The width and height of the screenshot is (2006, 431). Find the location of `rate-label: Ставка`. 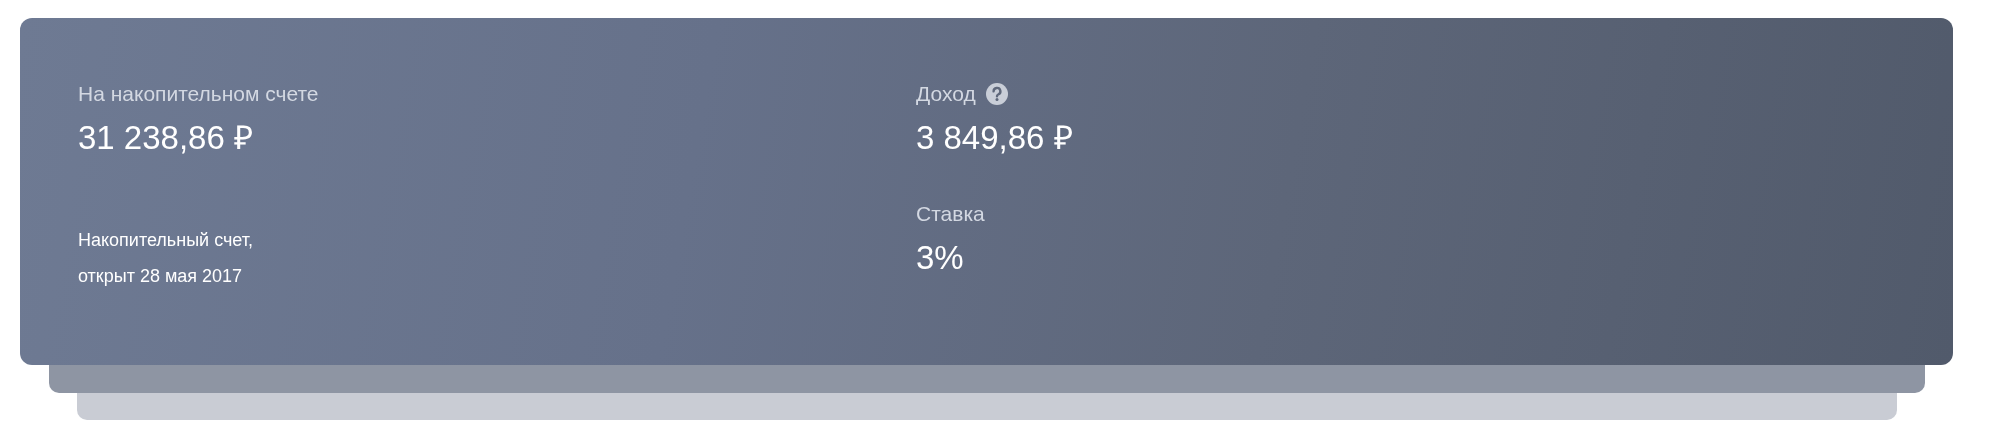

rate-label: Ставка is located at coordinates (951, 214).